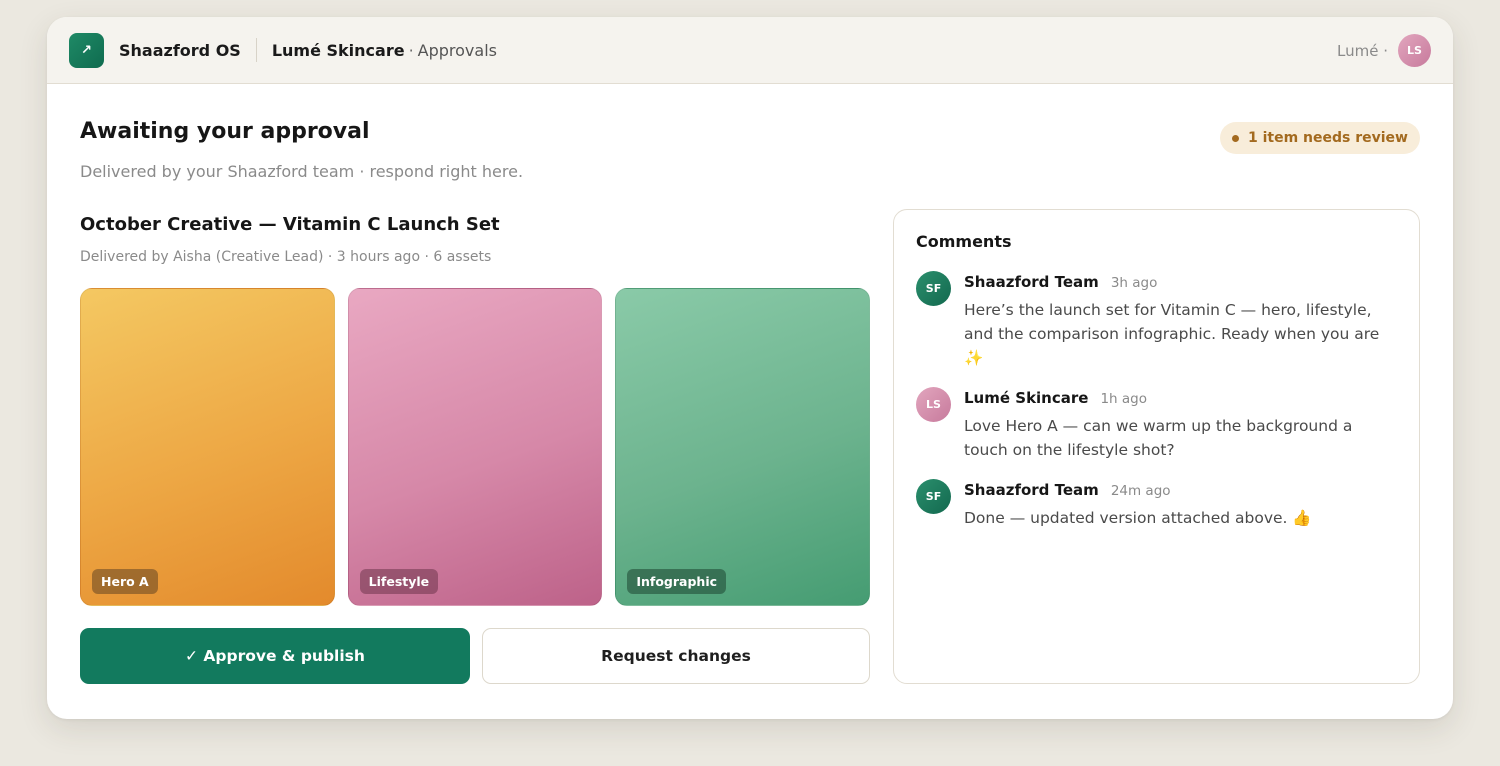  I want to click on status-dot-icon, so click(1235, 138).